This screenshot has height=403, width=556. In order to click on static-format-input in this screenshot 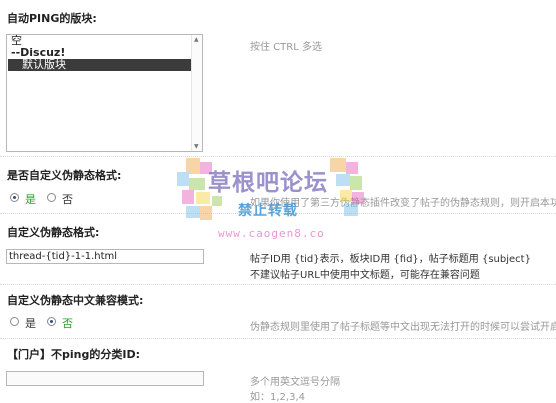, I will do `click(105, 256)`.